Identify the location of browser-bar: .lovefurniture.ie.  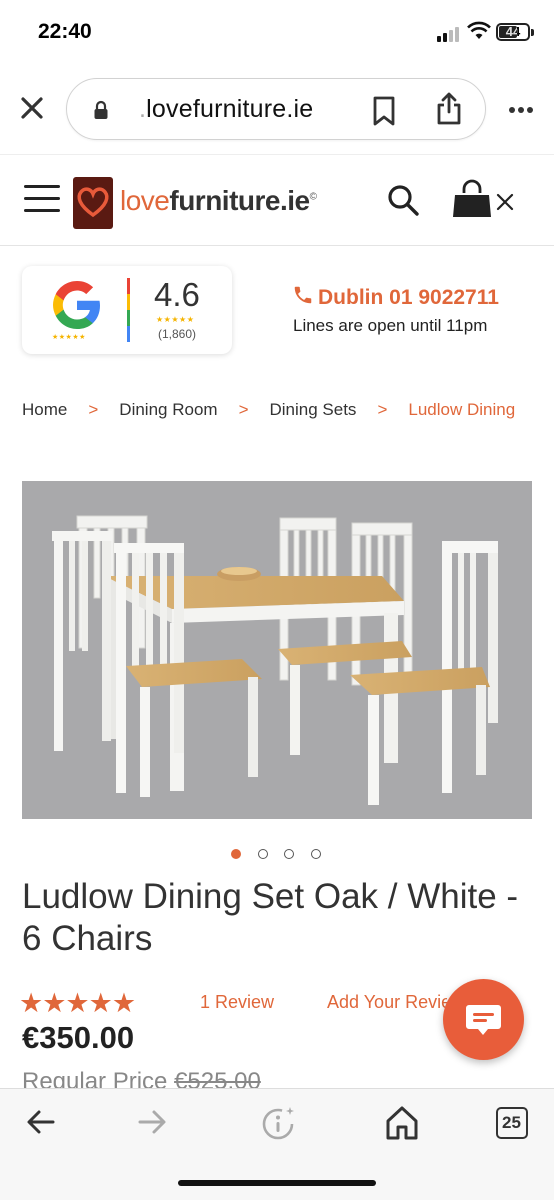
(277, 109).